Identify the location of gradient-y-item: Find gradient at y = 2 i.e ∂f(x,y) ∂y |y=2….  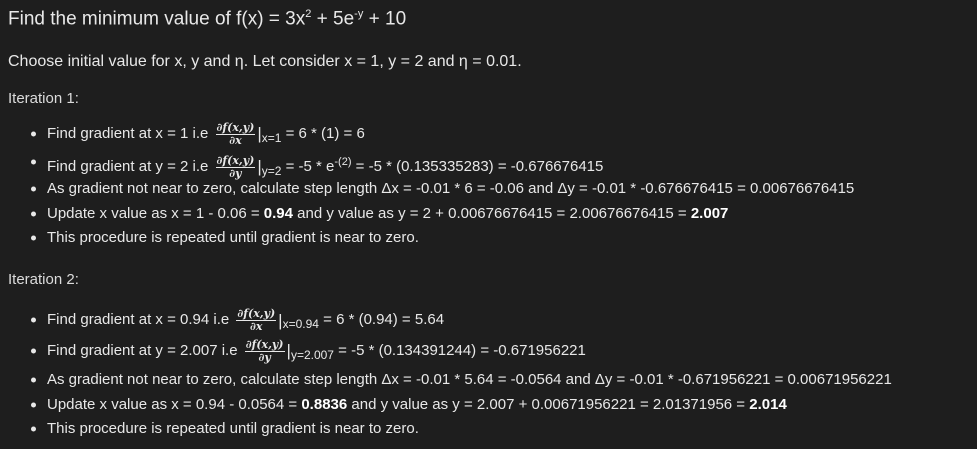
(427, 163).